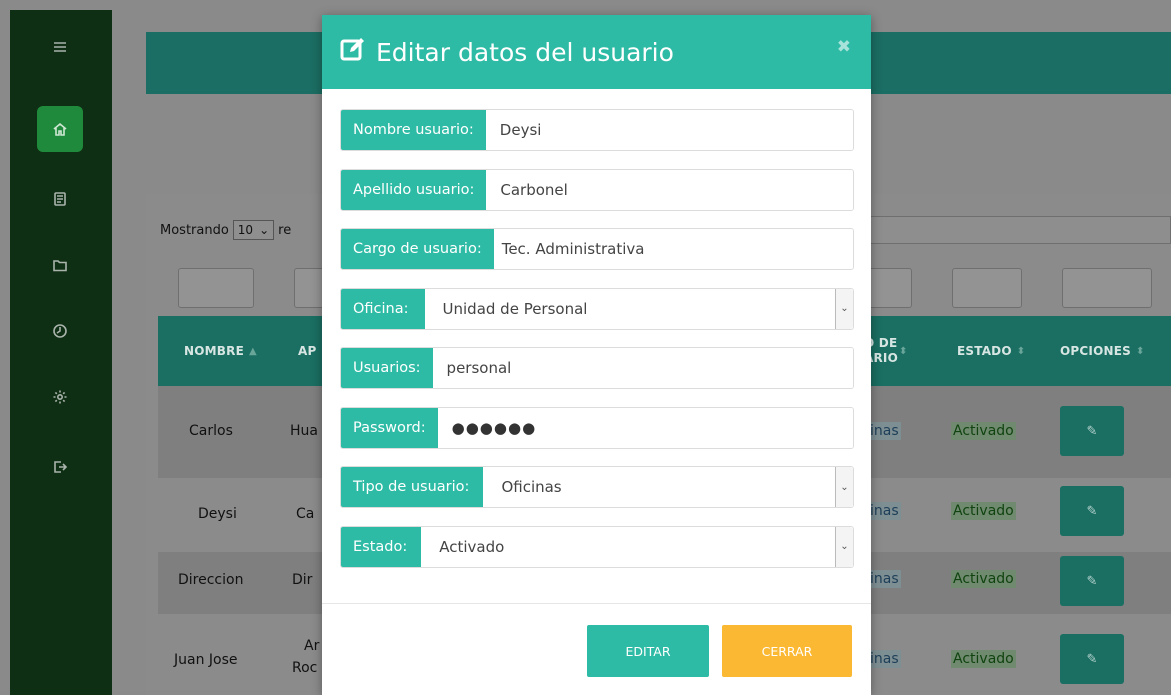 This screenshot has width=1171, height=695. I want to click on modal-title-text: Editar datos del usuario, so click(525, 52).